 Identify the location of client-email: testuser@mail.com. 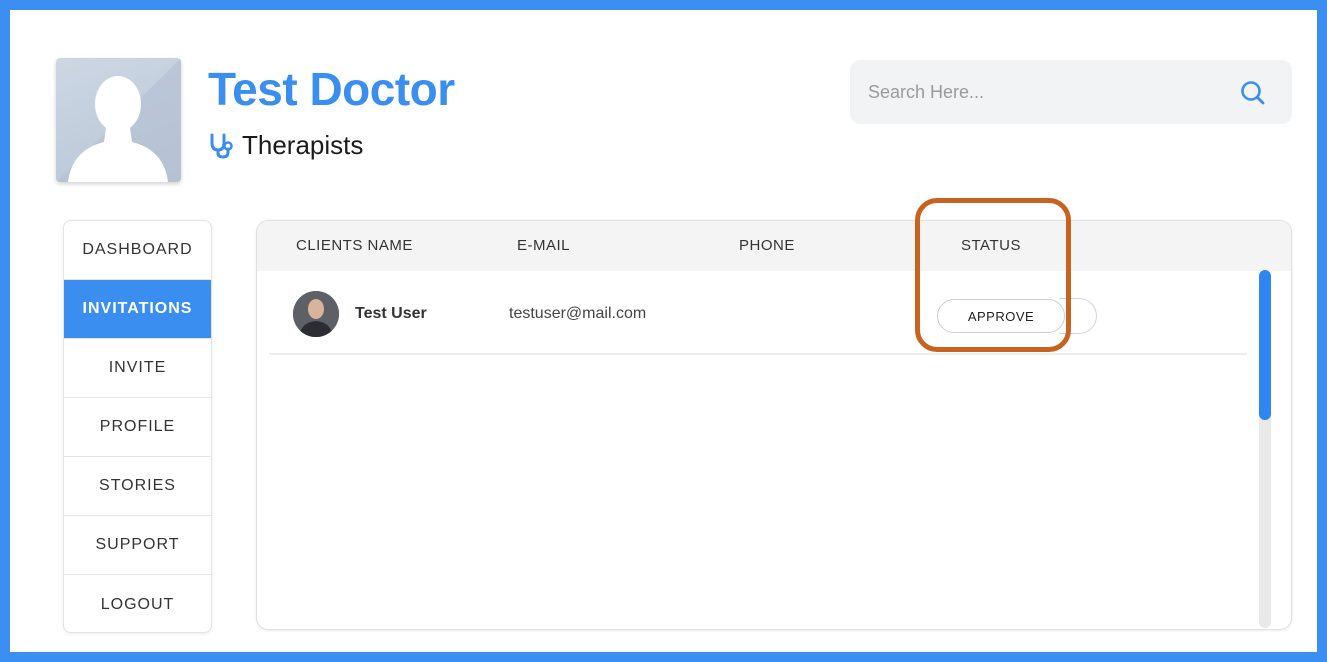
(578, 313).